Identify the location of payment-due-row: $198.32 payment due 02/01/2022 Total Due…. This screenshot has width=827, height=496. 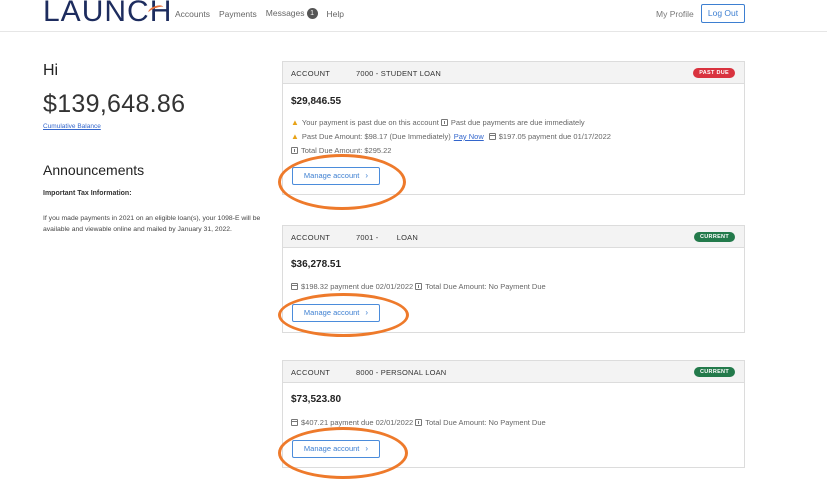
(418, 286).